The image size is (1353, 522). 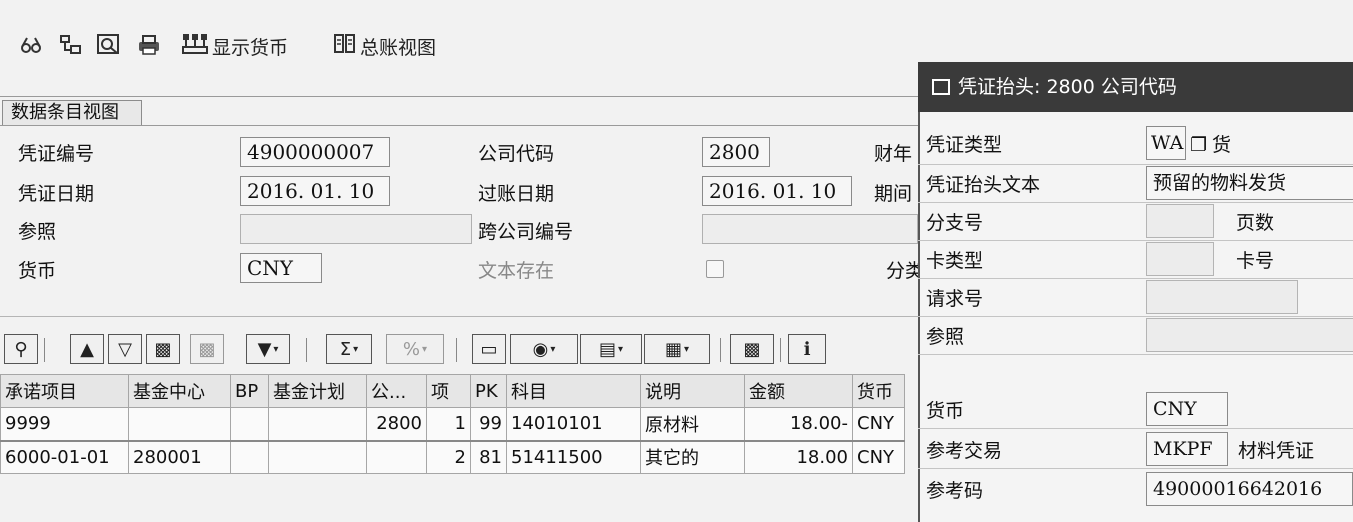 I want to click on print-icon, so click(x=149, y=45).